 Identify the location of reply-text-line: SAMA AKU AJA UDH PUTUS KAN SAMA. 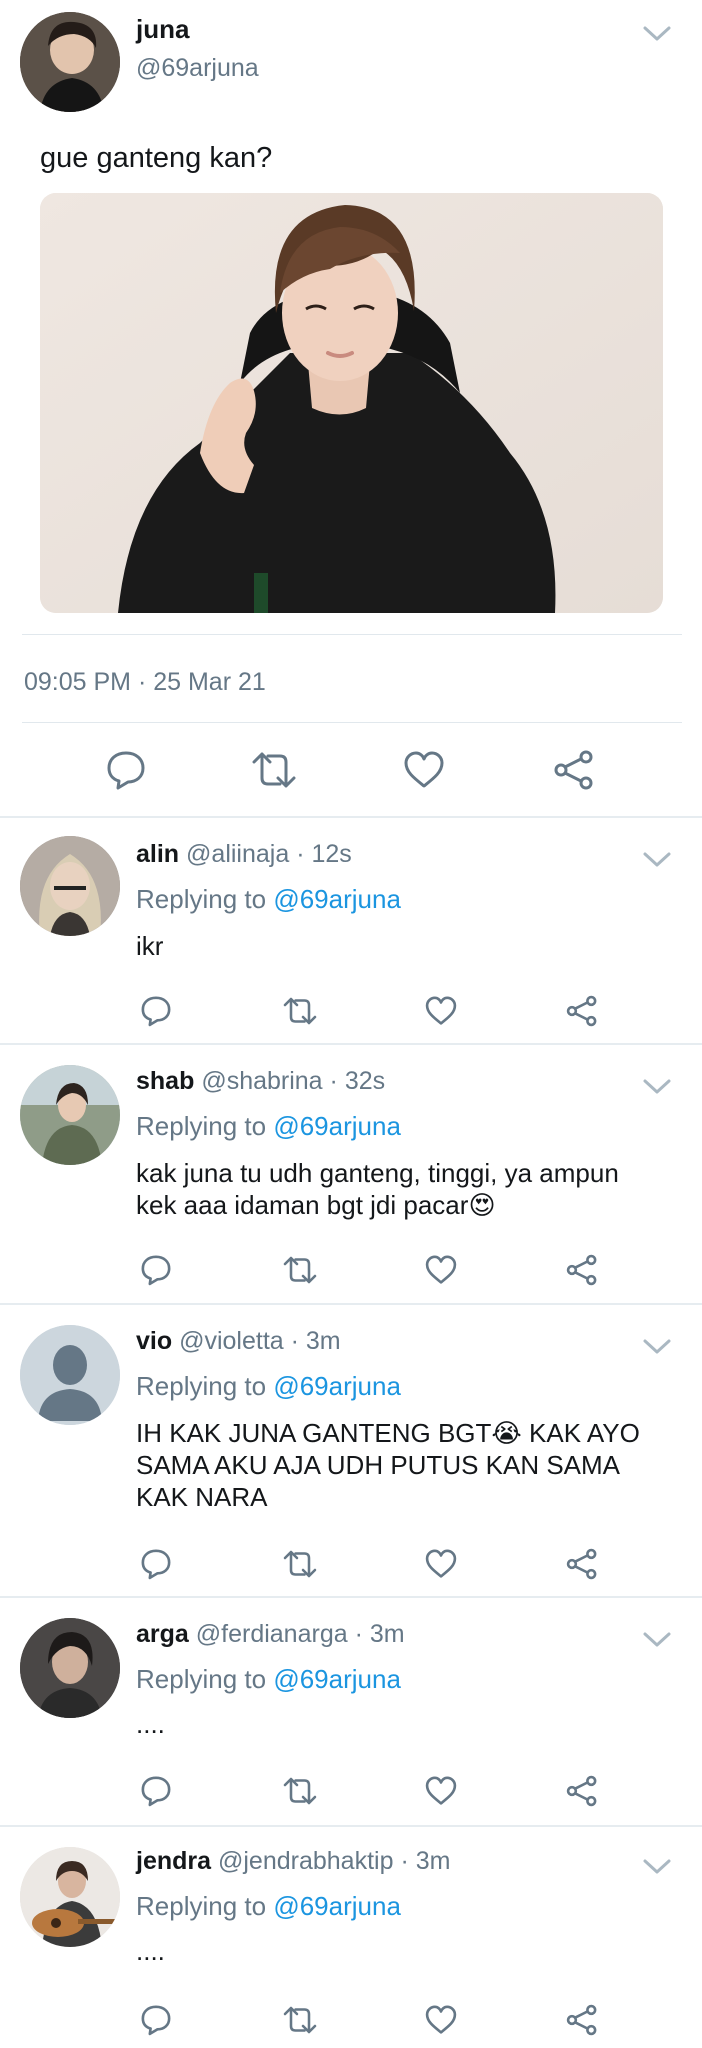
(378, 1465).